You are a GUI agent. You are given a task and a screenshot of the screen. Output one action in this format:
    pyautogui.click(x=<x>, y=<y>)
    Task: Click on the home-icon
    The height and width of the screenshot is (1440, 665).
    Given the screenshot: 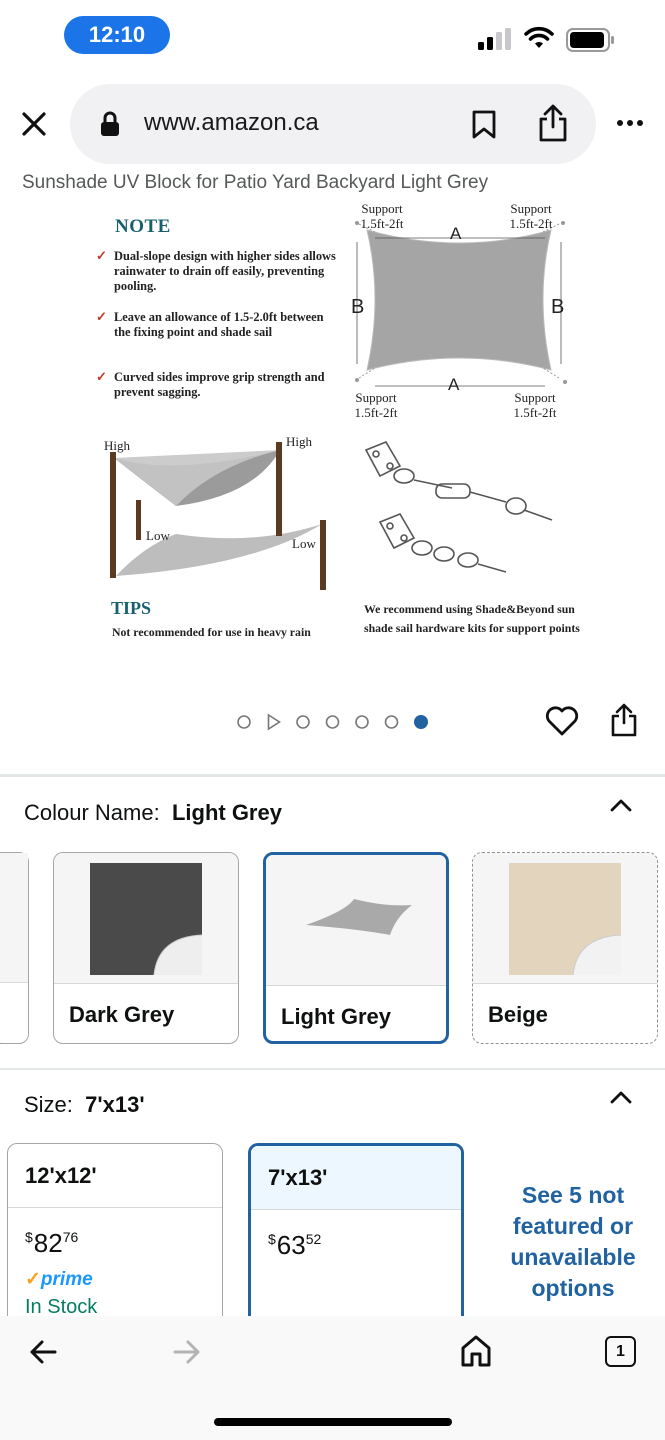 What is the action you would take?
    pyautogui.click(x=476, y=1351)
    